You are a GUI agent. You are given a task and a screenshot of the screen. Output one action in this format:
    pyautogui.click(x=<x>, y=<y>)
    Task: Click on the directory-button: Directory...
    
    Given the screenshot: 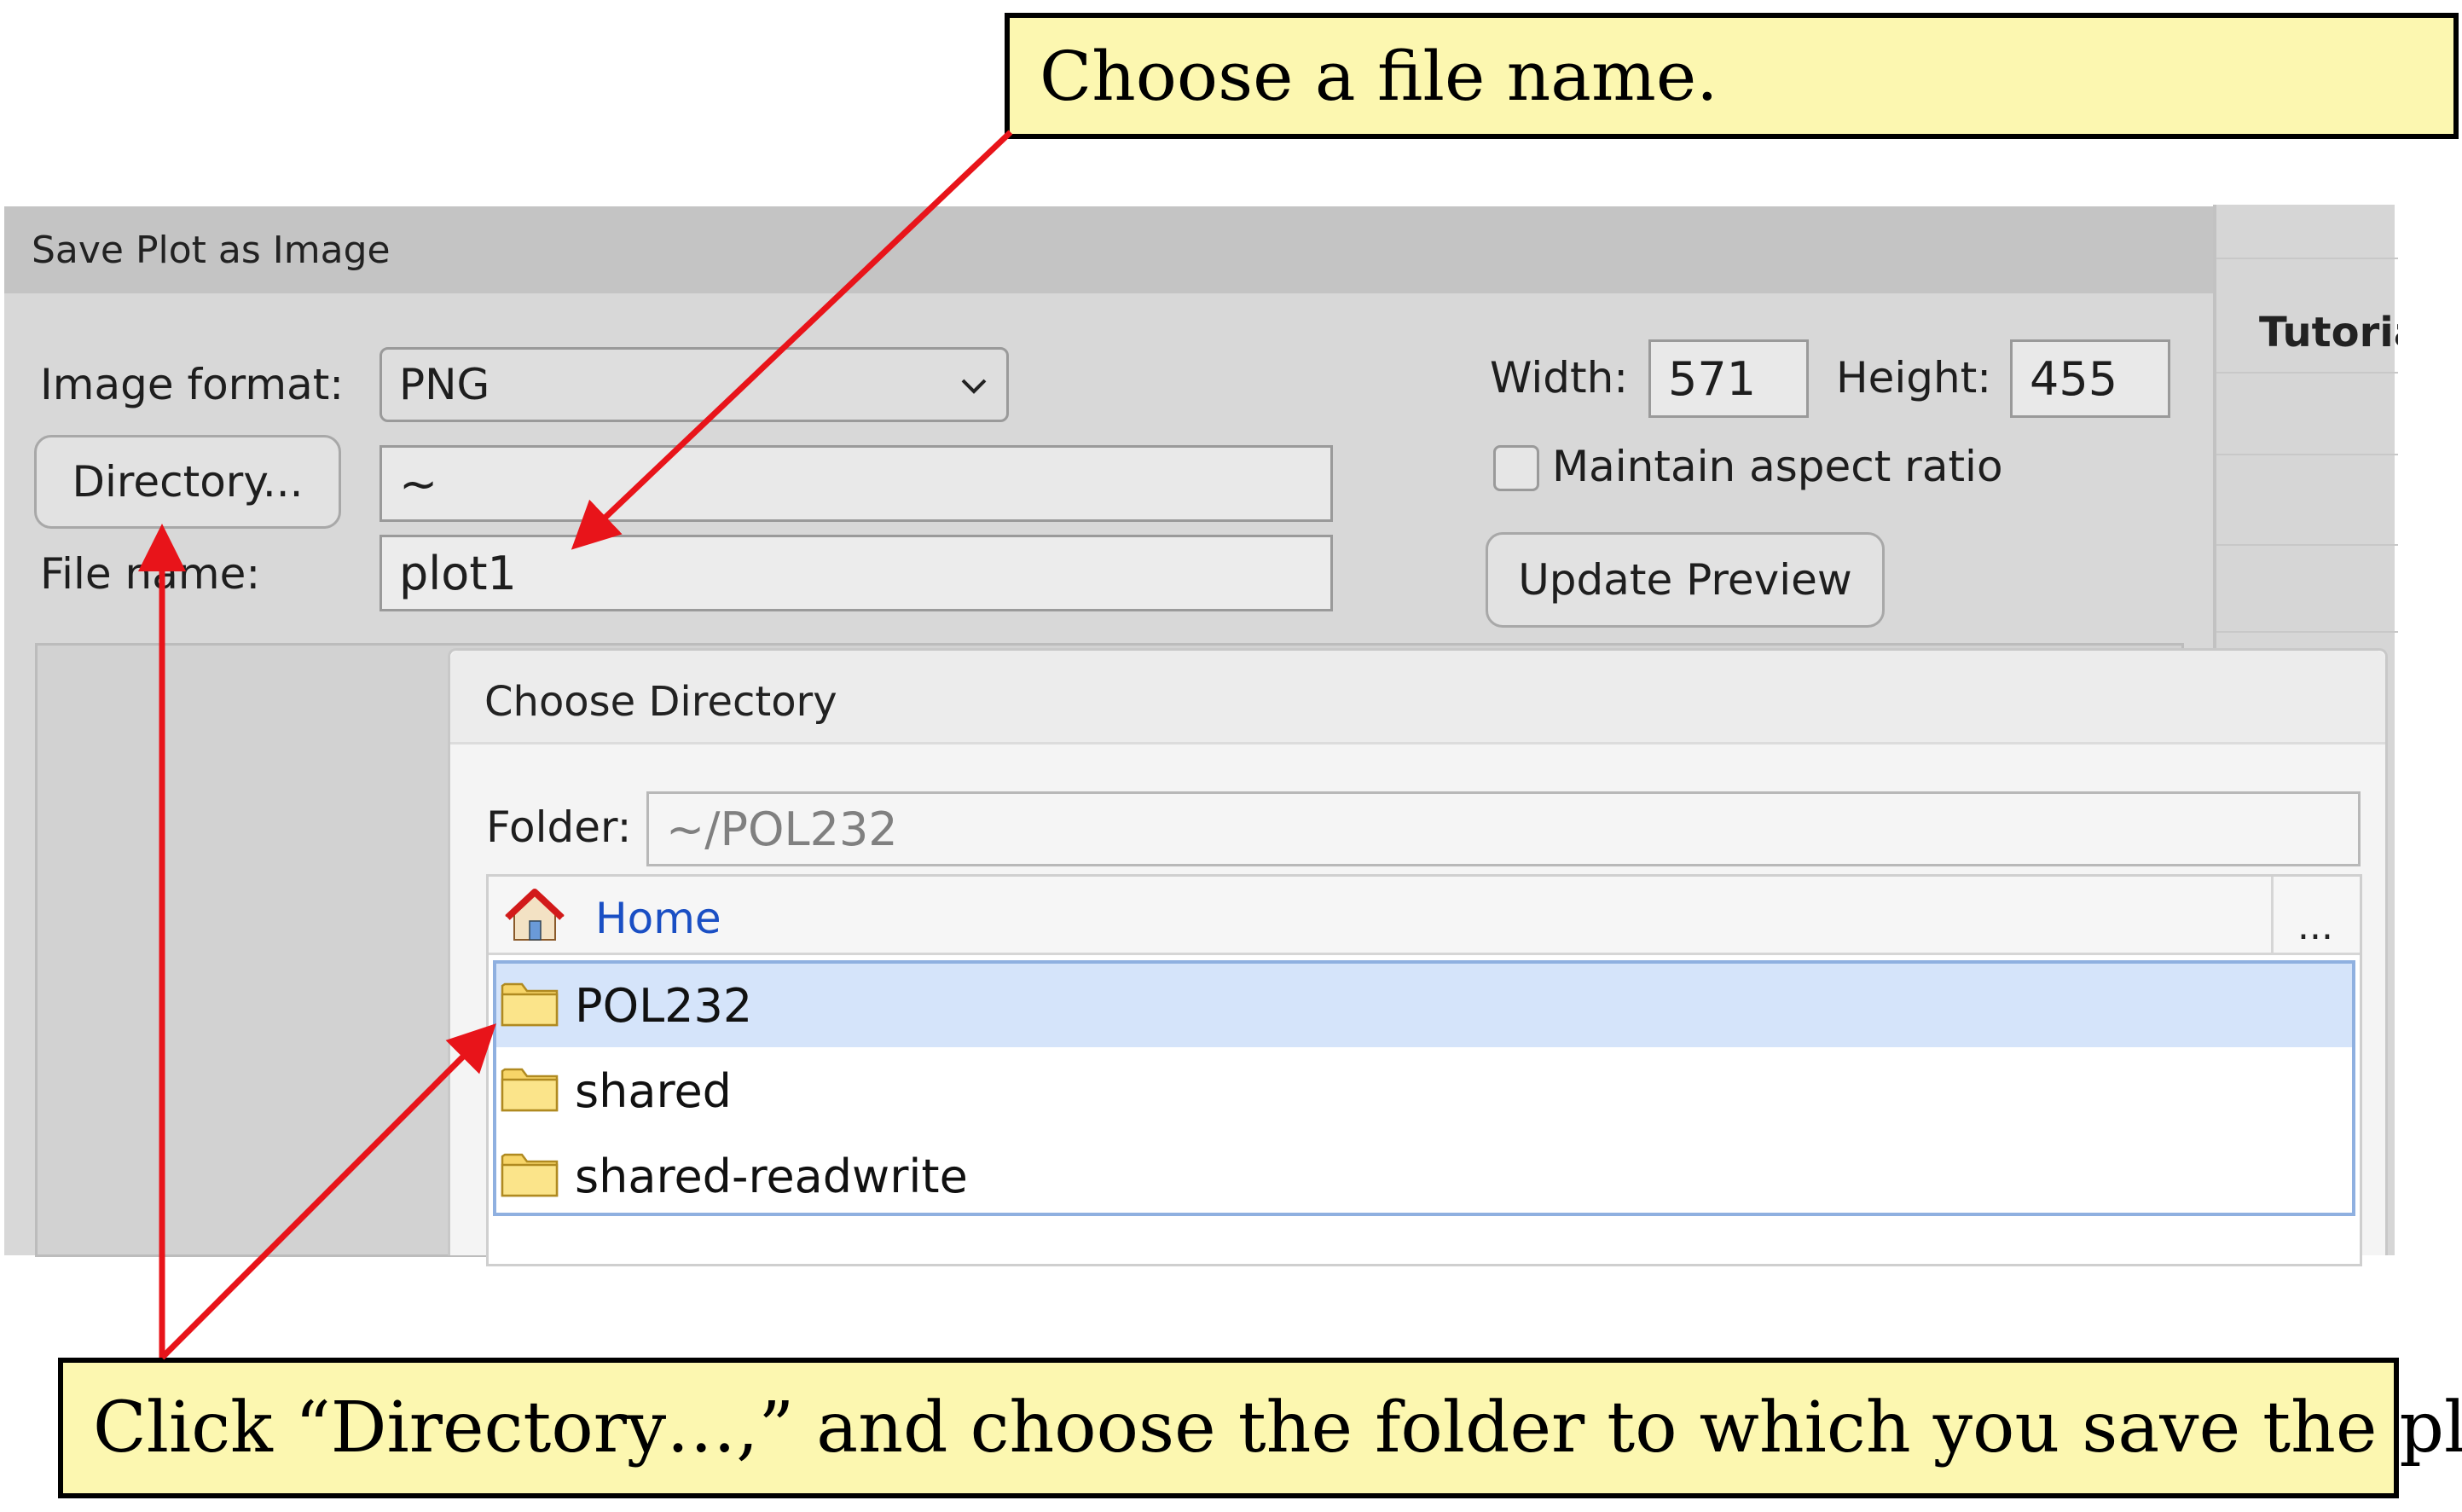 What is the action you would take?
    pyautogui.click(x=187, y=482)
    